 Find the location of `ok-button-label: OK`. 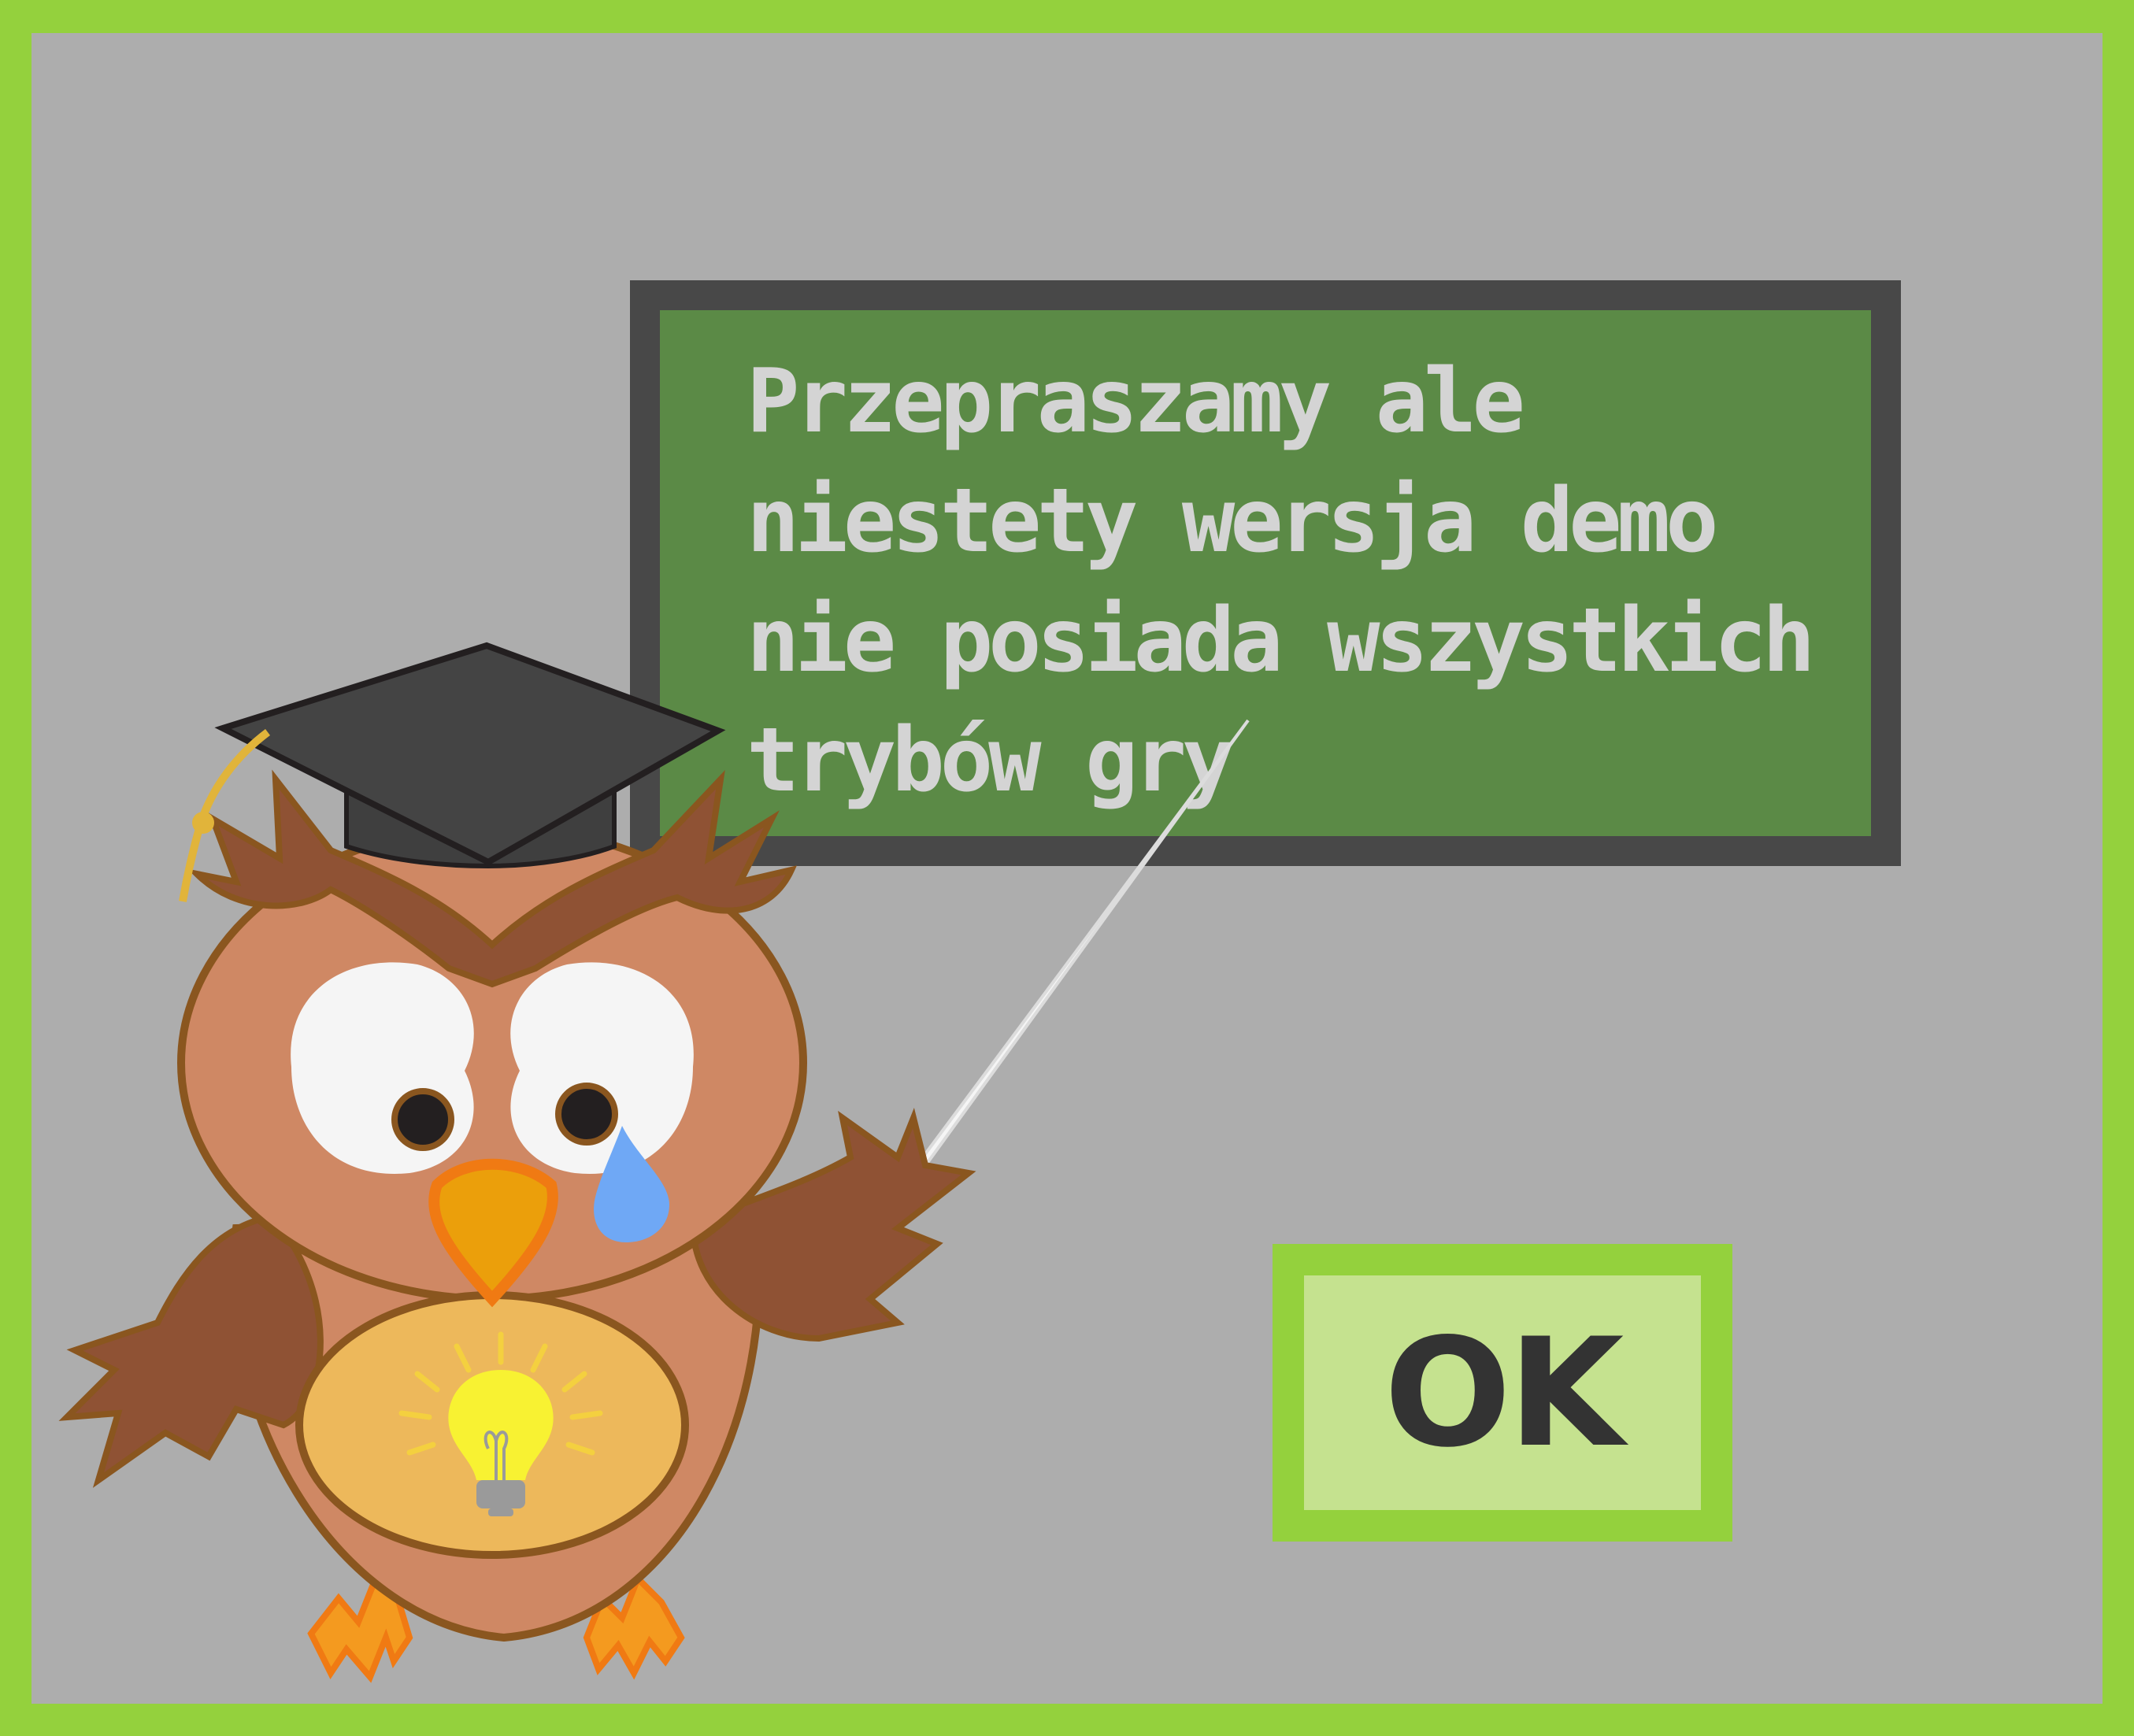

ok-button-label: OK is located at coordinates (1504, 1392).